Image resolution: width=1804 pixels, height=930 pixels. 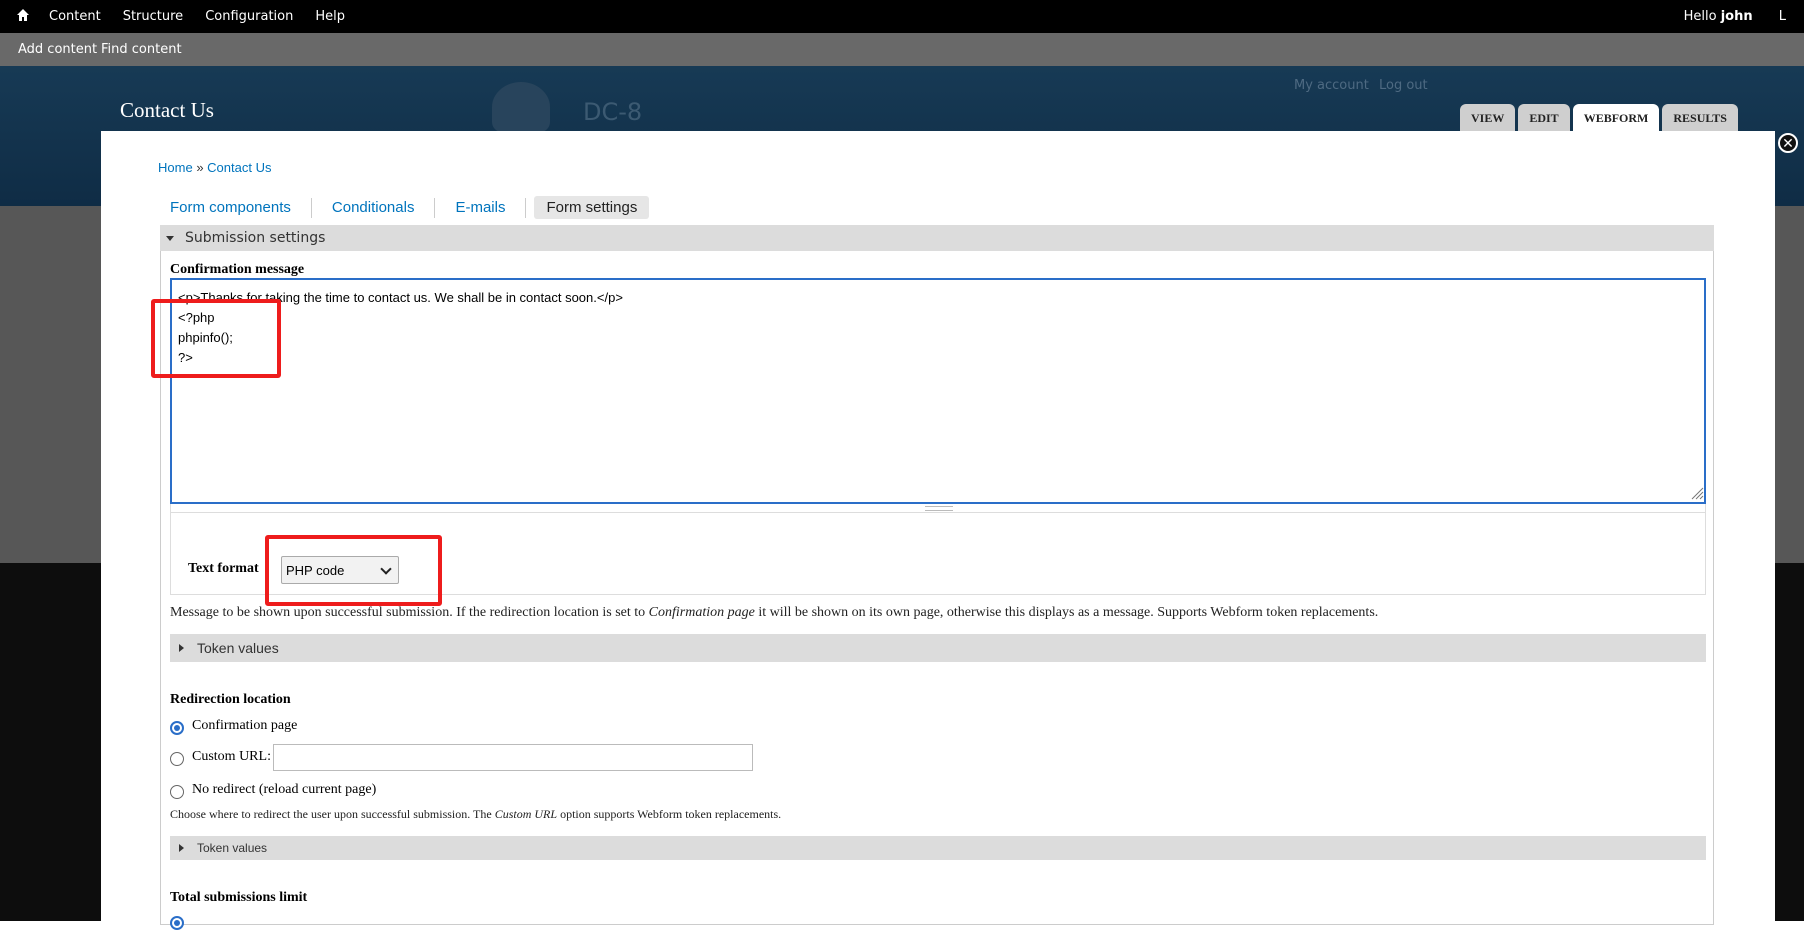 What do you see at coordinates (902, 49) in the screenshot?
I see `shortcuts-bar: Add content Find content` at bounding box center [902, 49].